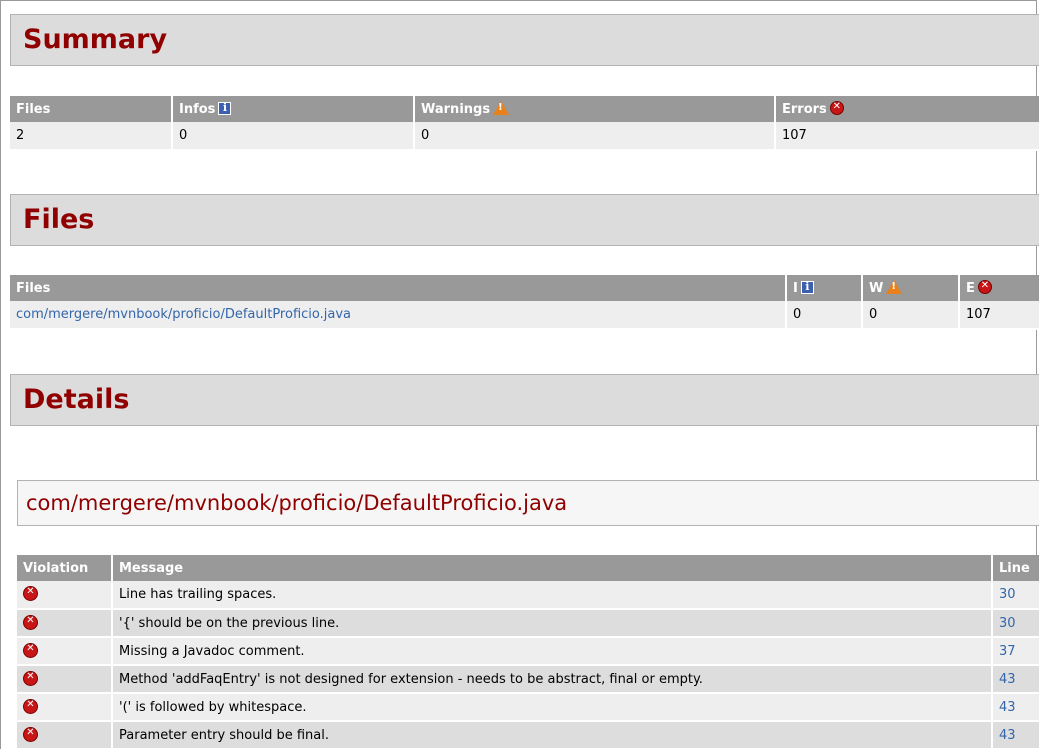  Describe the element at coordinates (595, 109) in the screenshot. I see `summary-header-warnings: Warnings` at that location.